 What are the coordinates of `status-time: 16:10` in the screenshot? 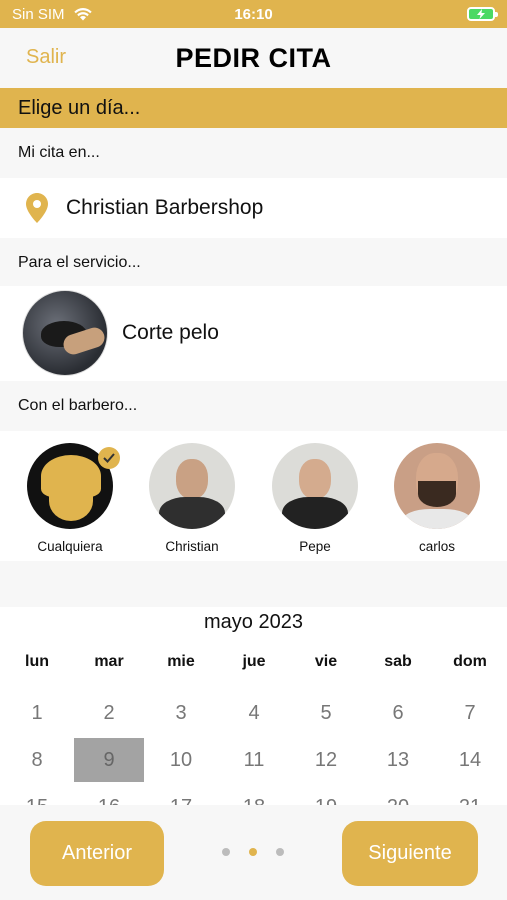 It's located at (253, 14).